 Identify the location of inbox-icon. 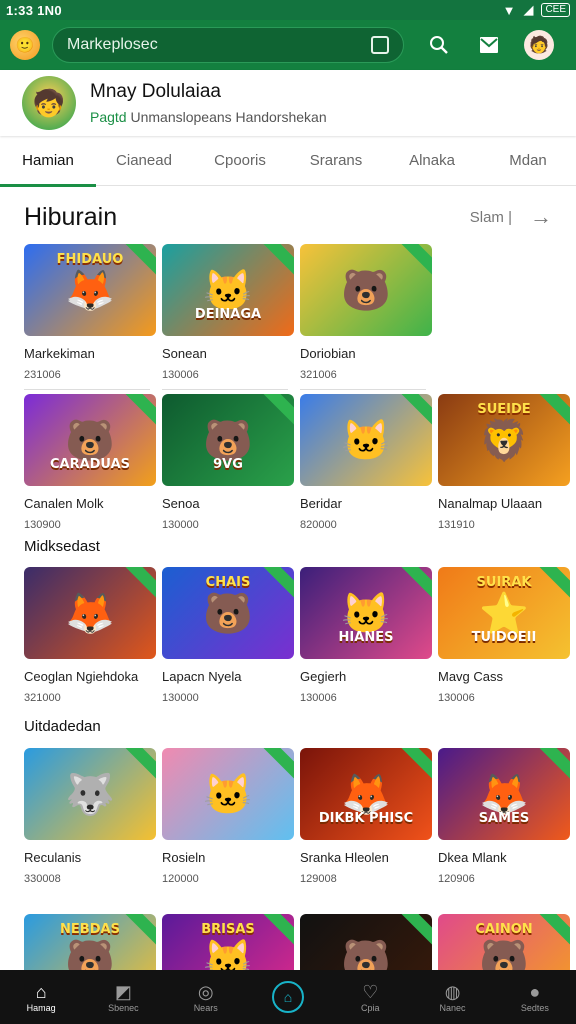
(489, 45).